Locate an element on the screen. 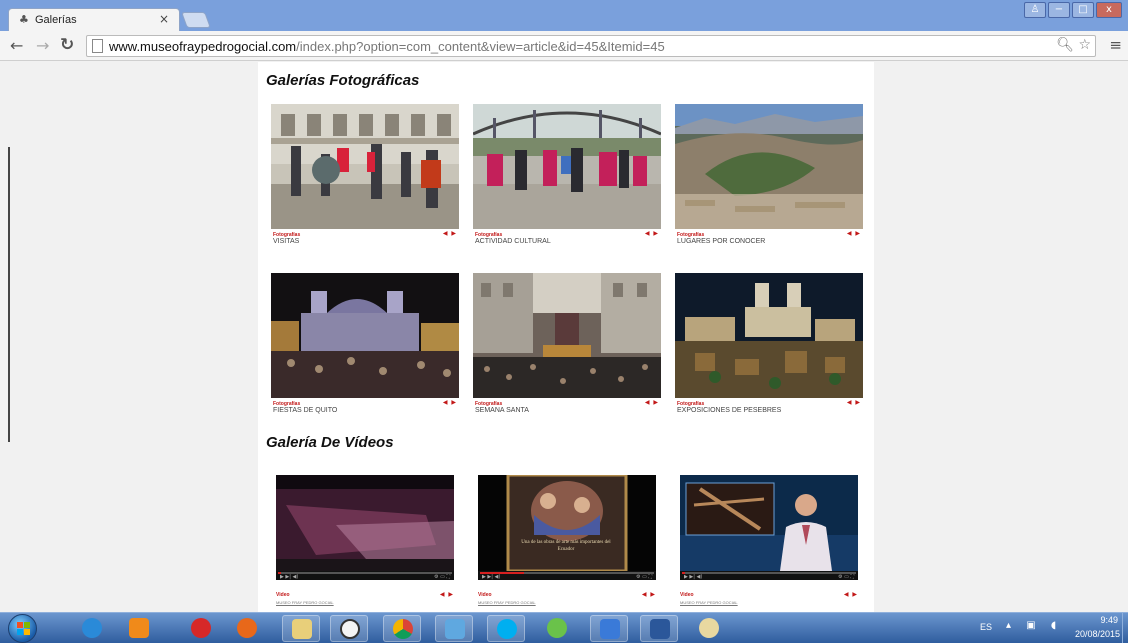 The height and width of the screenshot is (643, 1128). card-title: LUGARES POR CONOCER is located at coordinates (721, 241).